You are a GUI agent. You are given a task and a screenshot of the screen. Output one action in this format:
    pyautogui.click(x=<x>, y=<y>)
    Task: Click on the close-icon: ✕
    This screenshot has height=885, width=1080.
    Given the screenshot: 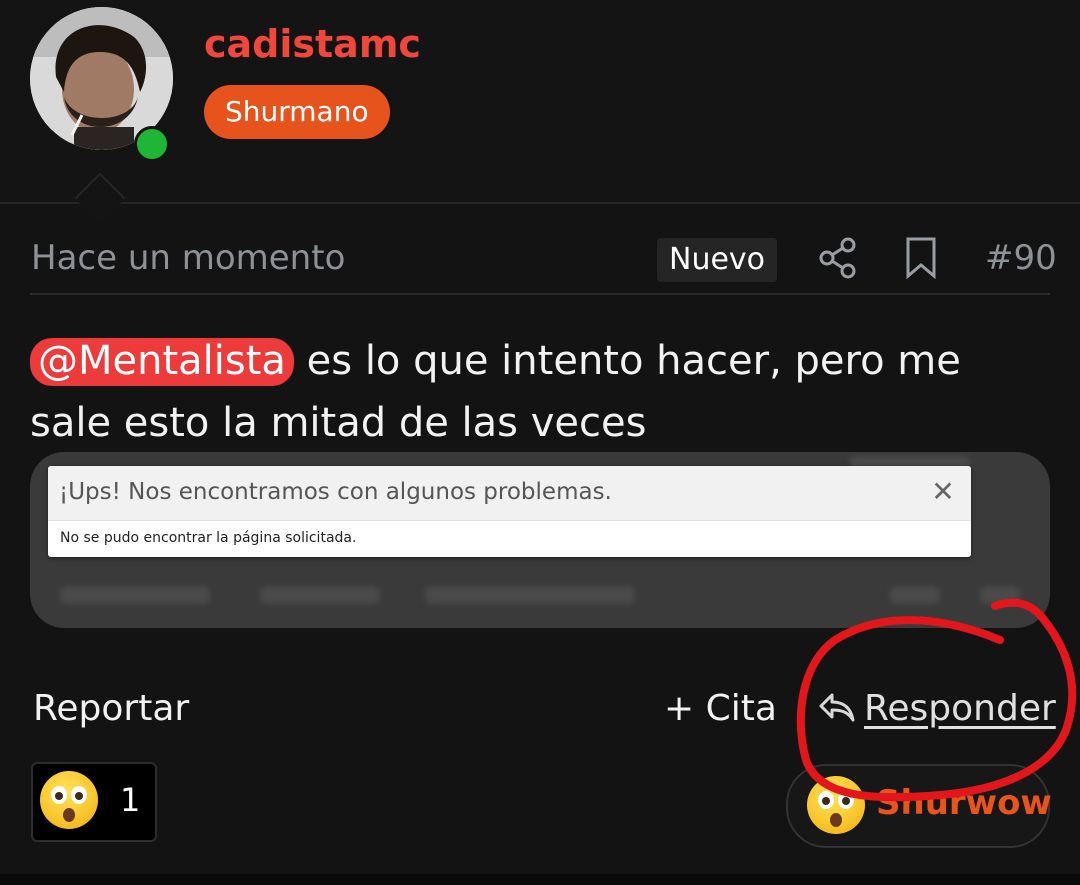 What is the action you would take?
    pyautogui.click(x=943, y=491)
    